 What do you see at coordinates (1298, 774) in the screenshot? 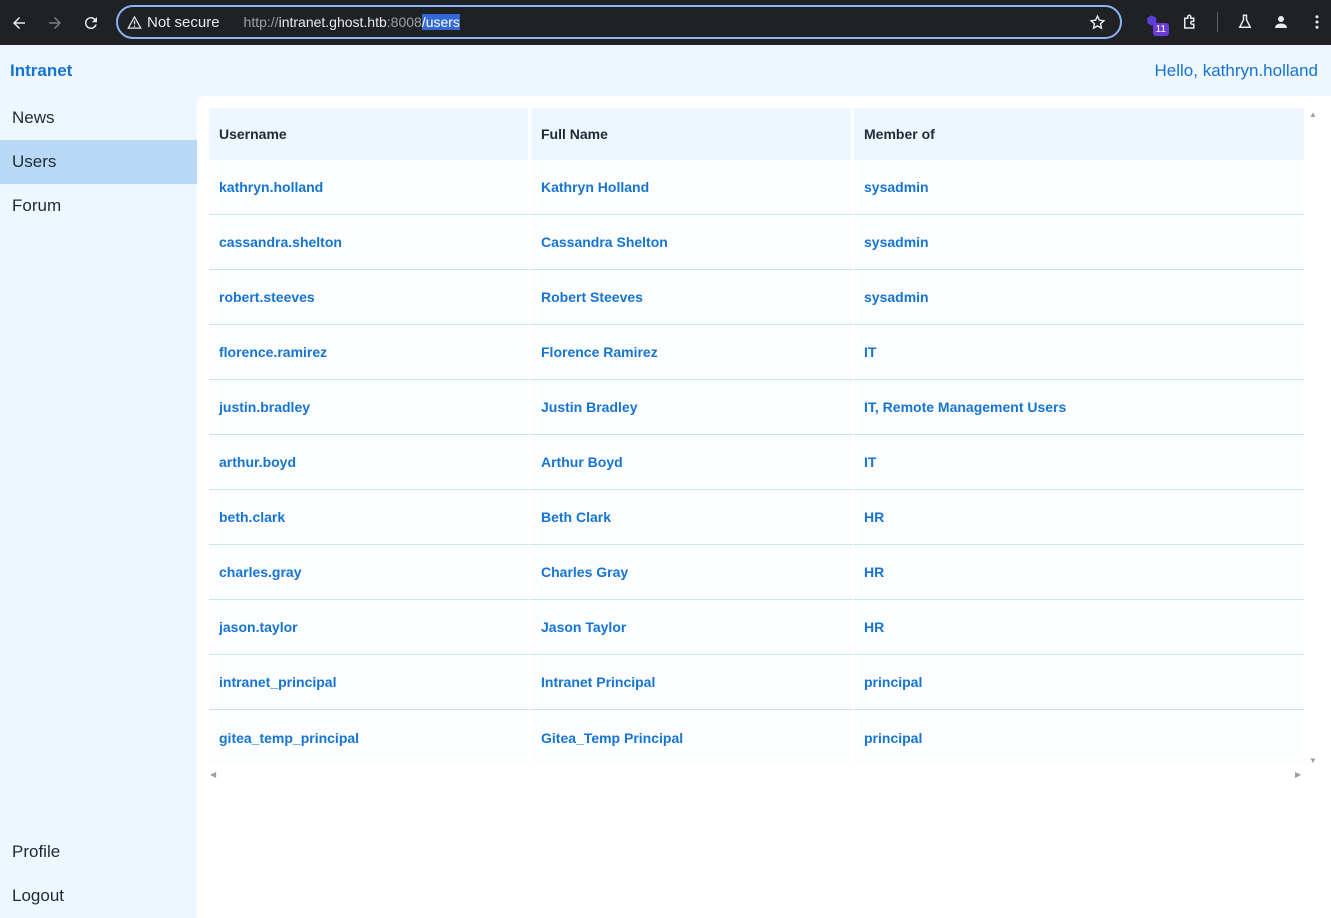
I see `scroll-right-arrow-icon: ▶` at bounding box center [1298, 774].